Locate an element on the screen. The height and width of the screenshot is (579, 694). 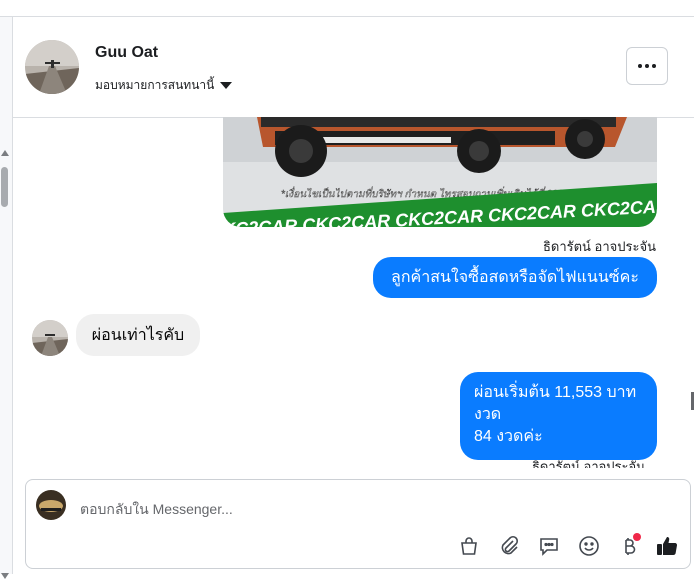
message-line: งวด is located at coordinates (488, 414).